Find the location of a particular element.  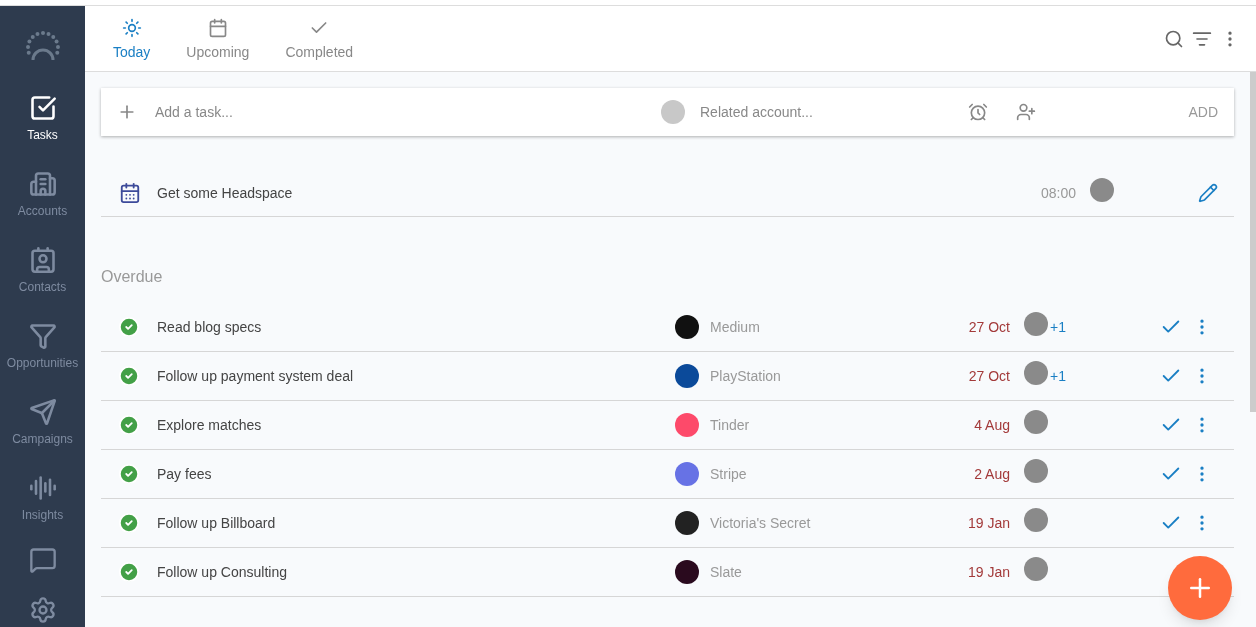

alarm-clock-icon is located at coordinates (978, 112).